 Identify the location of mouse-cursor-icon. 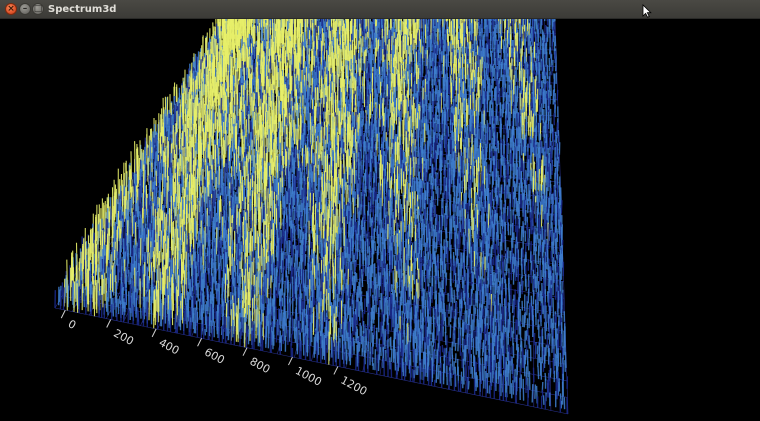
(647, 11).